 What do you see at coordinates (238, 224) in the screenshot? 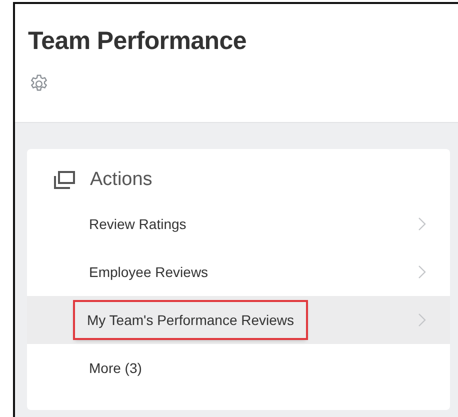
I see `action-item: Review Ratings` at bounding box center [238, 224].